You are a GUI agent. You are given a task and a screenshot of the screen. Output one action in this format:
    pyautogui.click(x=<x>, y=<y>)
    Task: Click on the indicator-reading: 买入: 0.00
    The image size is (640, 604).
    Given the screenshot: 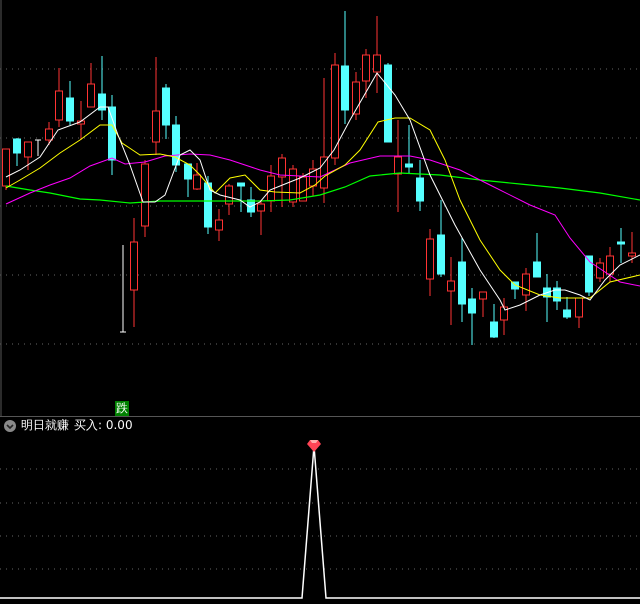 What is the action you would take?
    pyautogui.click(x=103, y=425)
    